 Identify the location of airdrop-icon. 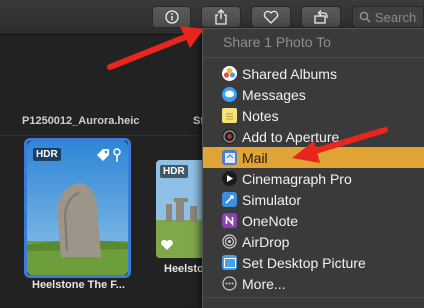
(229, 241).